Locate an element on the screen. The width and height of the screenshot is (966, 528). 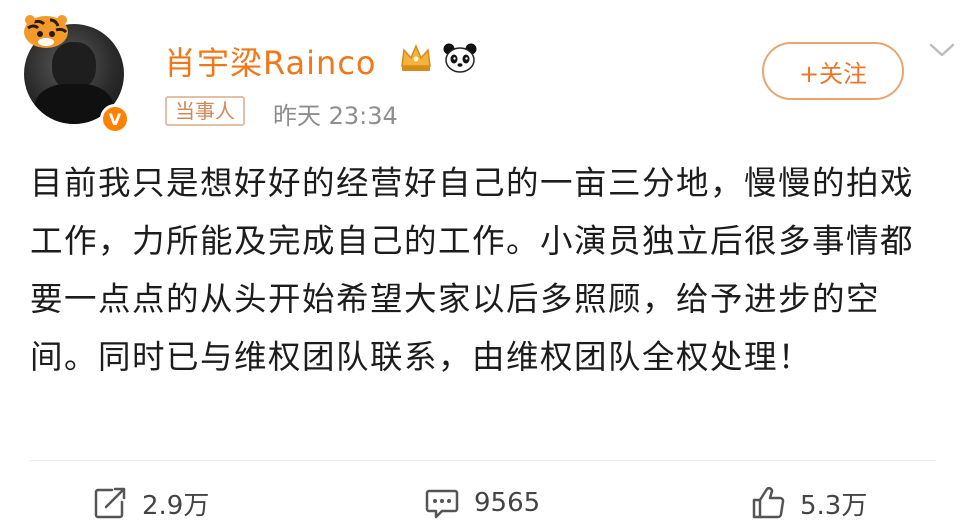
divider is located at coordinates (483, 460).